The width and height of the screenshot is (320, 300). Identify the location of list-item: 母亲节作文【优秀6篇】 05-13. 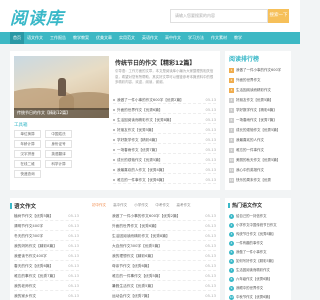
(164, 266).